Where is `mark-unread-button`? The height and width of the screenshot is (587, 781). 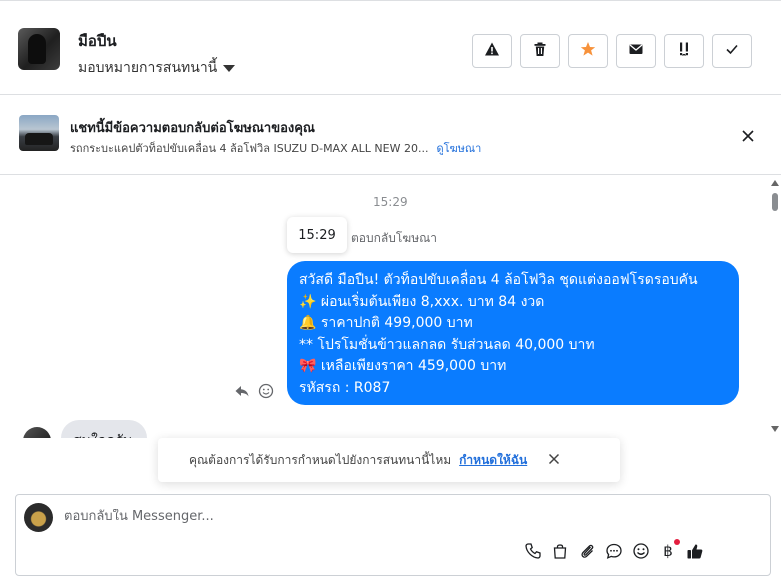
mark-unread-button is located at coordinates (636, 51).